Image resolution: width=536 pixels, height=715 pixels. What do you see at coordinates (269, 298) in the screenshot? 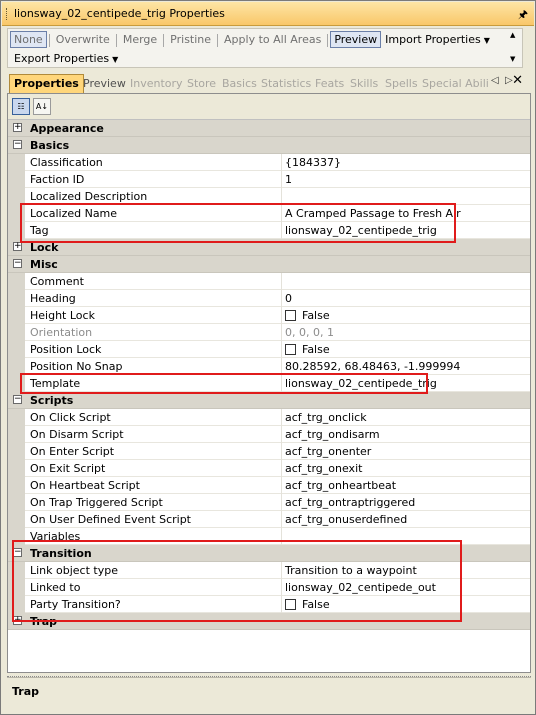
I see `property-row: Heading 0` at bounding box center [269, 298].